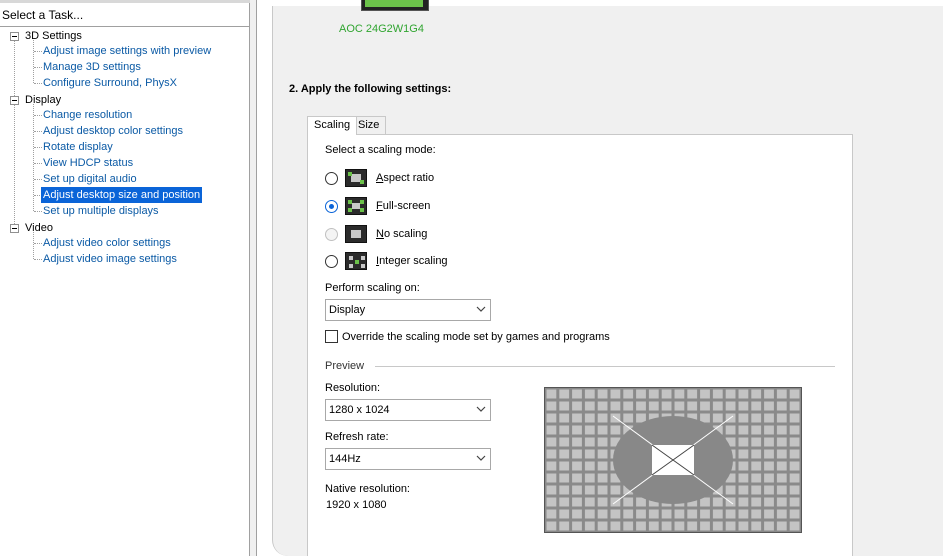 The width and height of the screenshot is (943, 556). Describe the element at coordinates (356, 261) in the screenshot. I see `integer-scaling-icon` at that location.